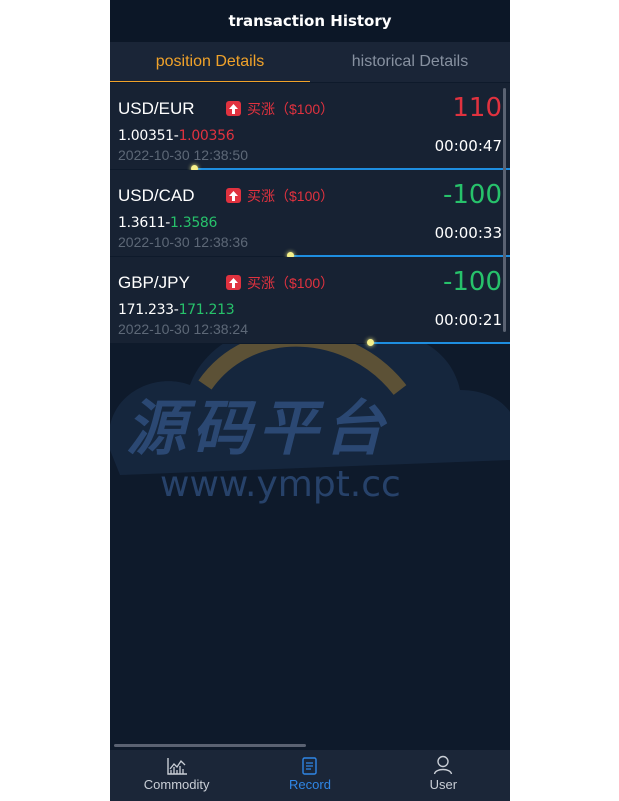 The height and width of the screenshot is (801, 619). What do you see at coordinates (468, 320) in the screenshot?
I see `countdown: 00:00:21` at bounding box center [468, 320].